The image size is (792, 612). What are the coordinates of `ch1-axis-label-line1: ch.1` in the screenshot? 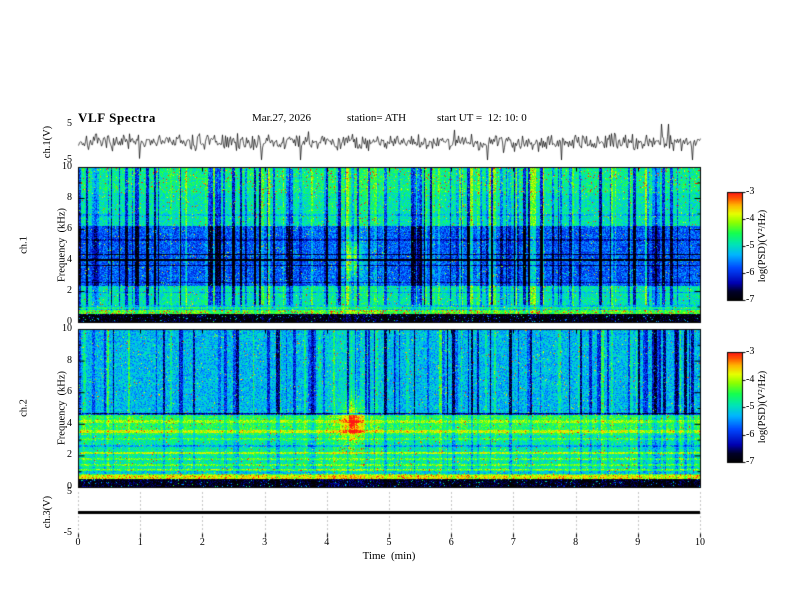 It's located at (24, 245).